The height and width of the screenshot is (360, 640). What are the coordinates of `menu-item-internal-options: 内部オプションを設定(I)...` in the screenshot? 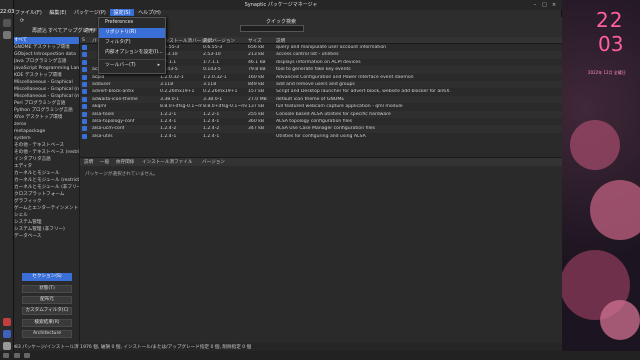 It's located at (132, 53).